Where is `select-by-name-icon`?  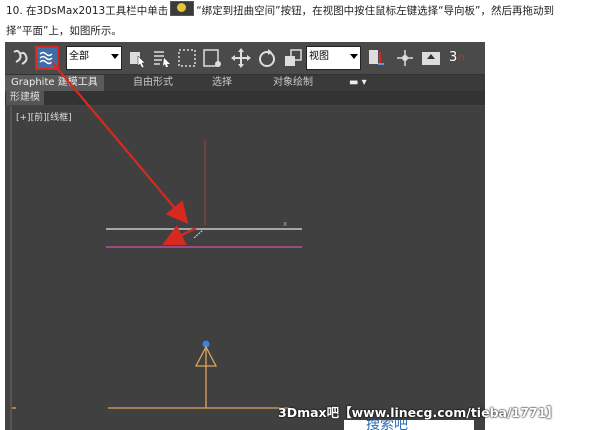
select-by-name-icon is located at coordinates (162, 58).